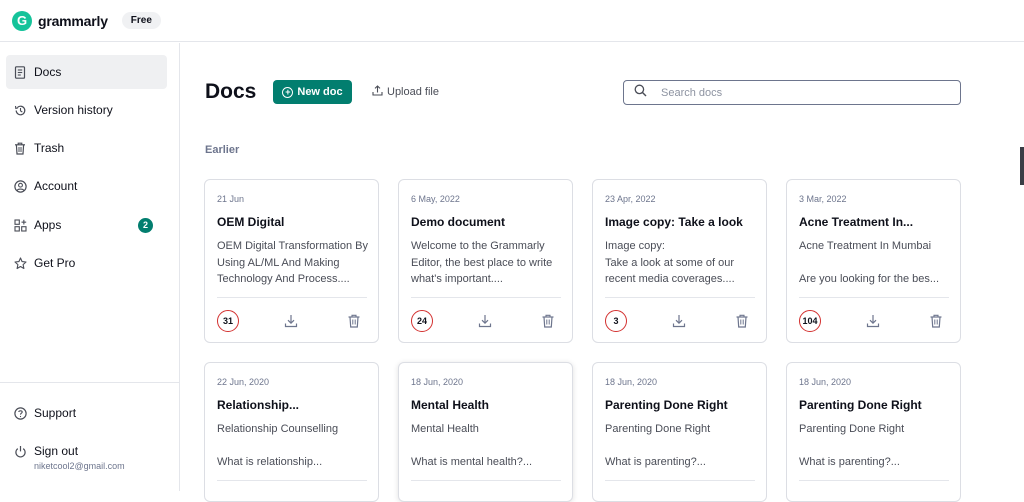 This screenshot has height=502, width=1024. I want to click on doc-title: OEM Digital, so click(251, 222).